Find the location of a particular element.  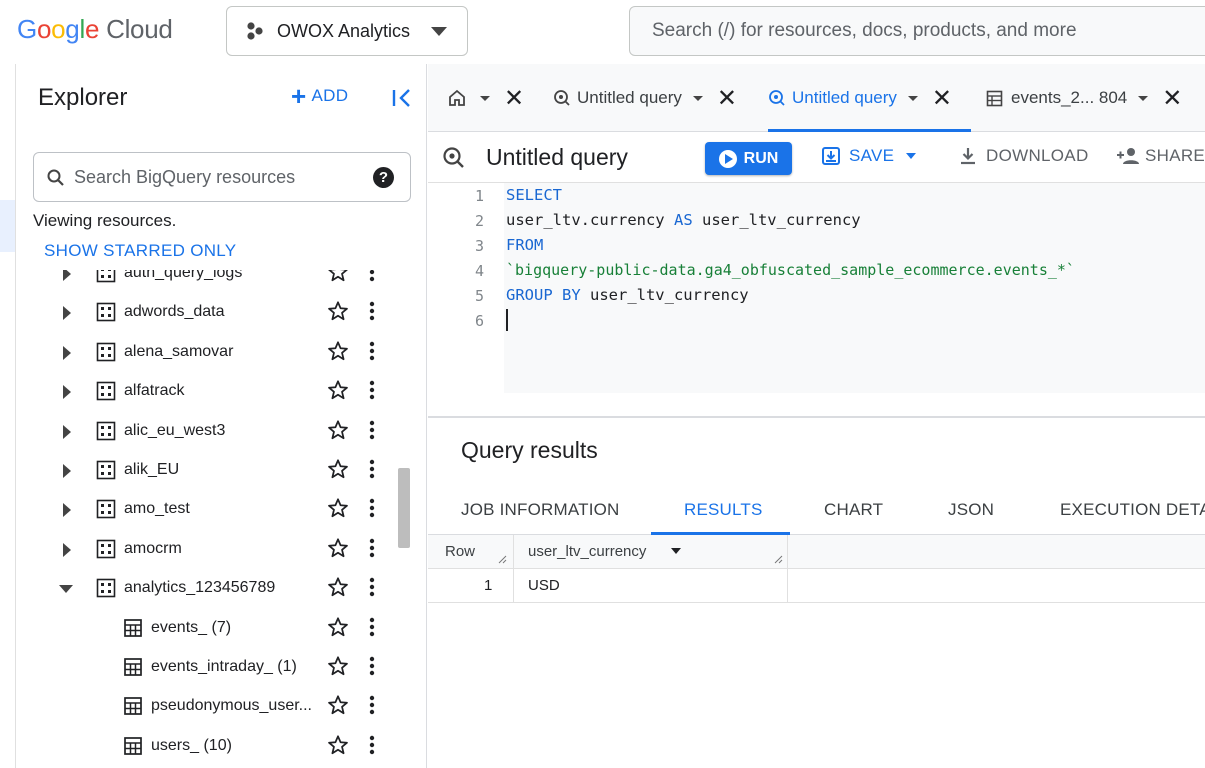

dataset-row: alfatrack is located at coordinates (213, 391).